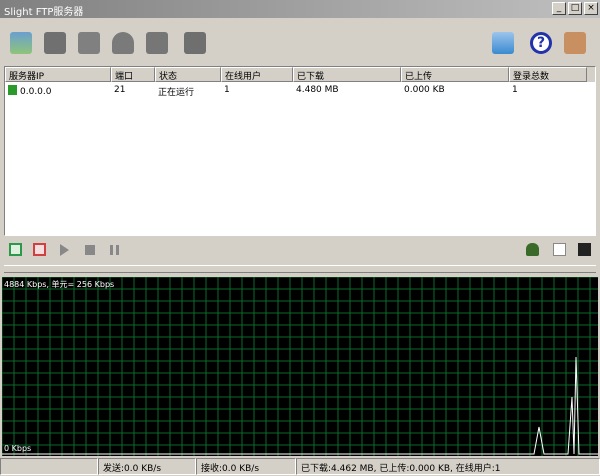 This screenshot has width=600, height=476. I want to click on col-status: 状态, so click(188, 74).